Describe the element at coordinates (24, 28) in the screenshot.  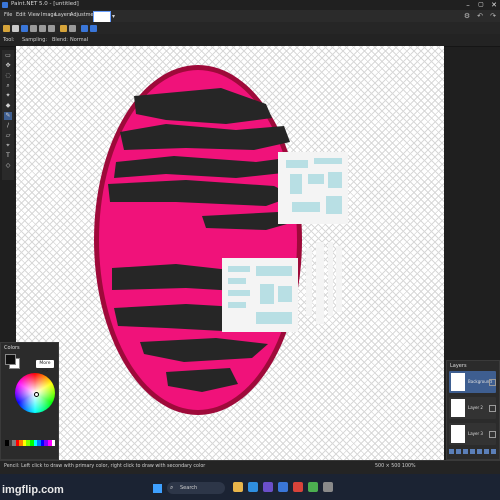
I see `save-button` at that location.